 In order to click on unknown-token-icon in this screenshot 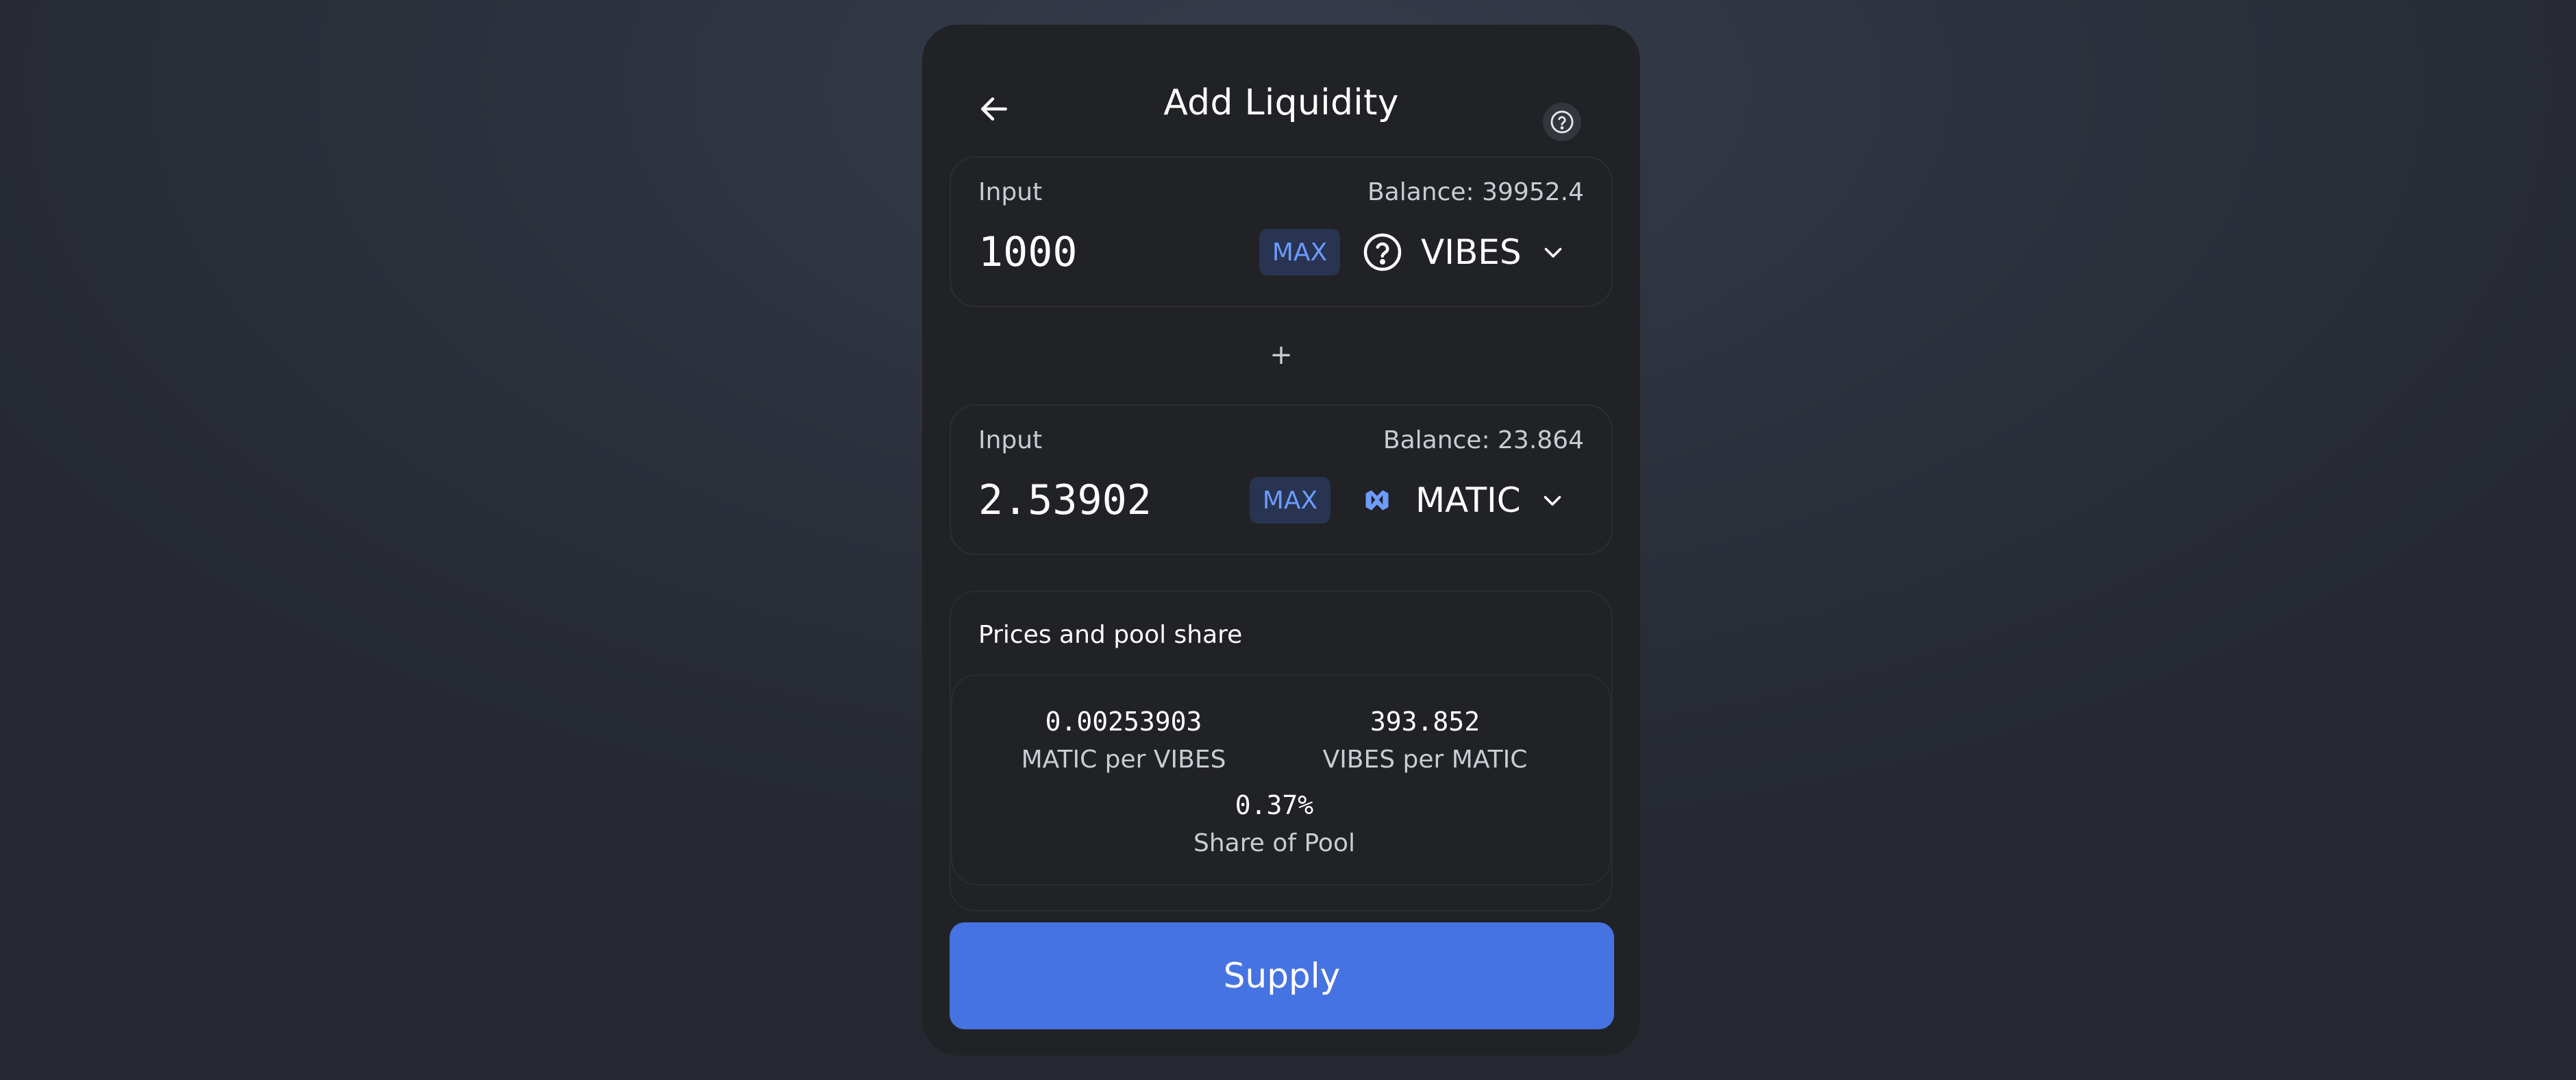, I will do `click(1382, 252)`.